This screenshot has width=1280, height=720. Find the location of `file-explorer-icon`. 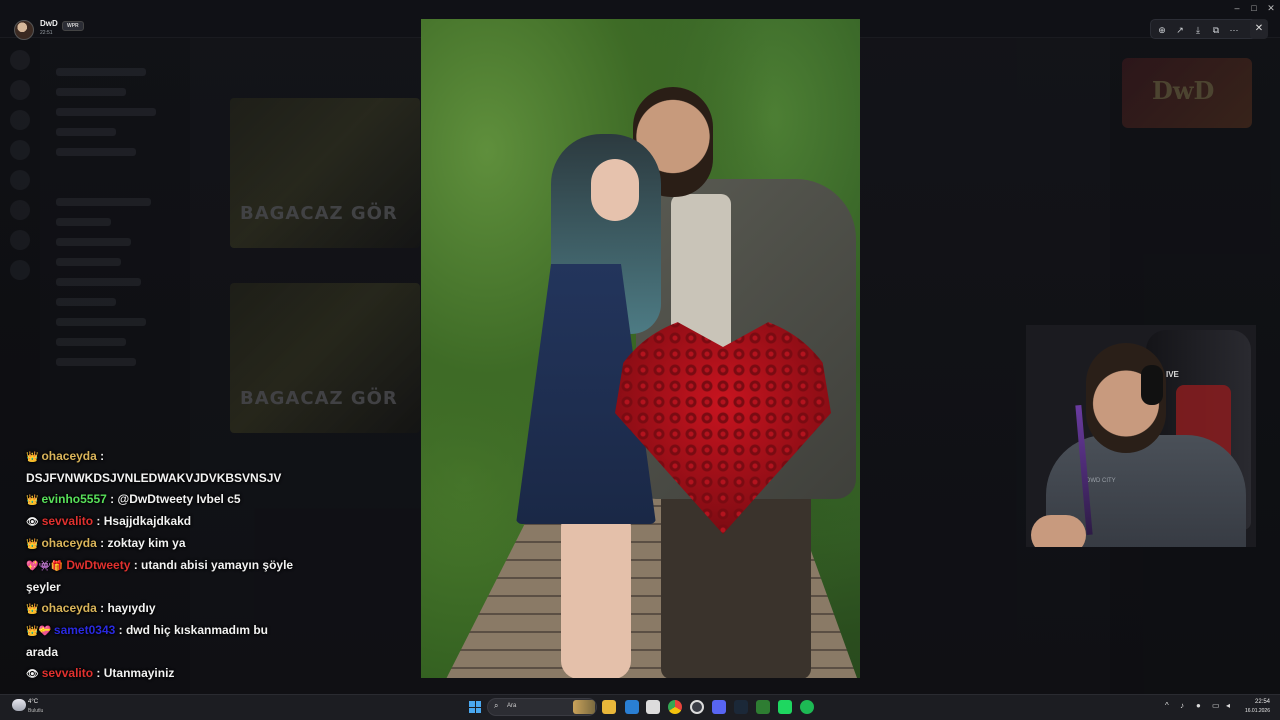

file-explorer-icon is located at coordinates (609, 707).